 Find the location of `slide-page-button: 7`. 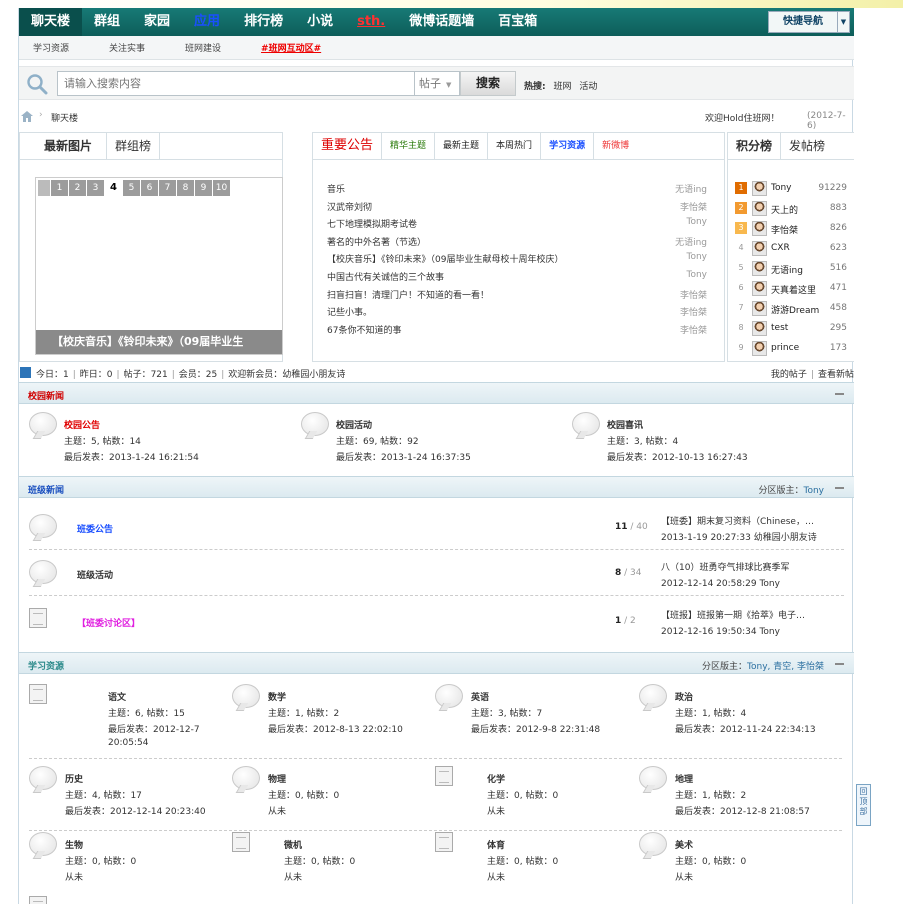

slide-page-button: 7 is located at coordinates (167, 188).